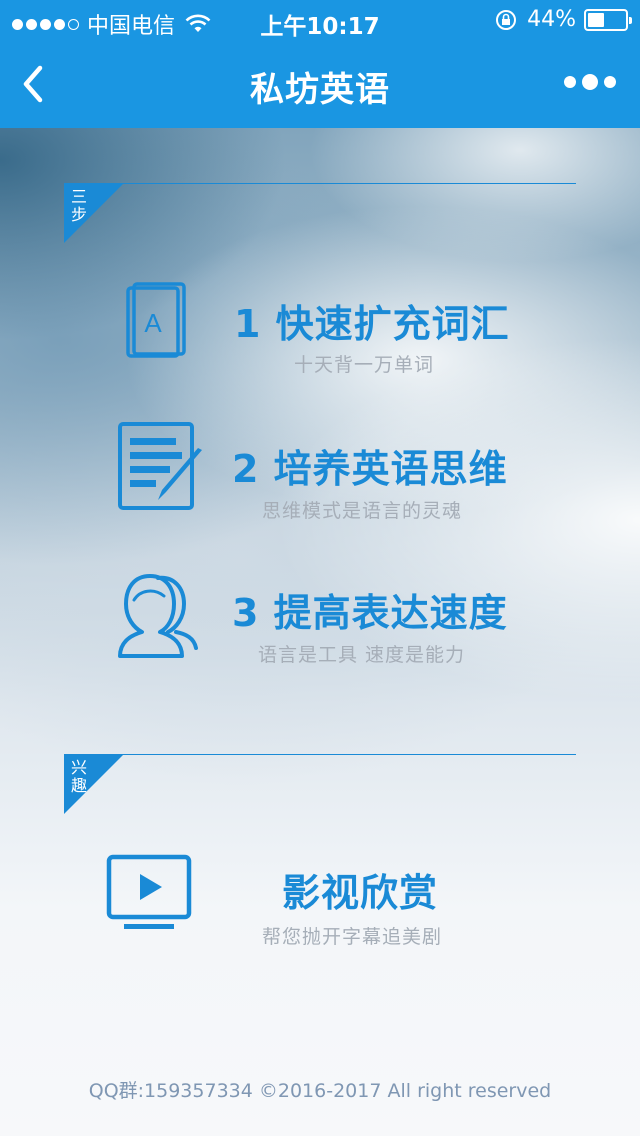  What do you see at coordinates (364, 365) in the screenshot?
I see `step-1-subtitle: 十天背一万单词` at bounding box center [364, 365].